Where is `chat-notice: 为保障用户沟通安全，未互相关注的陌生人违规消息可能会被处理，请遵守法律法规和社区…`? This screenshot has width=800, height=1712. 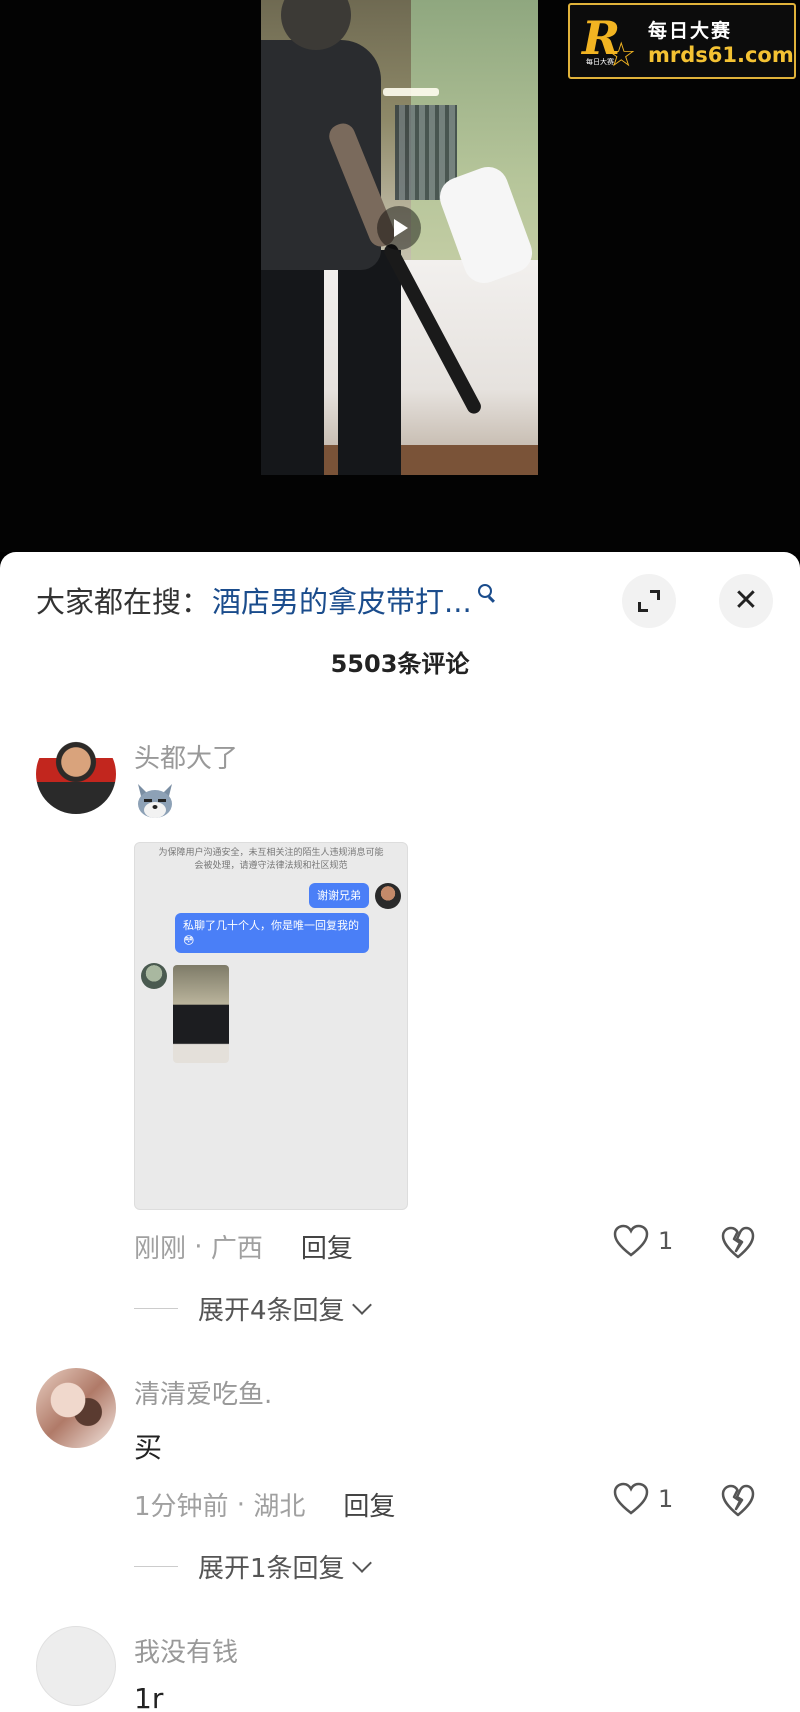 chat-notice: 为保障用户沟通安全，未互相关注的陌生人违规消息可能会被处理，请遵守法律法规和社区… is located at coordinates (271, 859).